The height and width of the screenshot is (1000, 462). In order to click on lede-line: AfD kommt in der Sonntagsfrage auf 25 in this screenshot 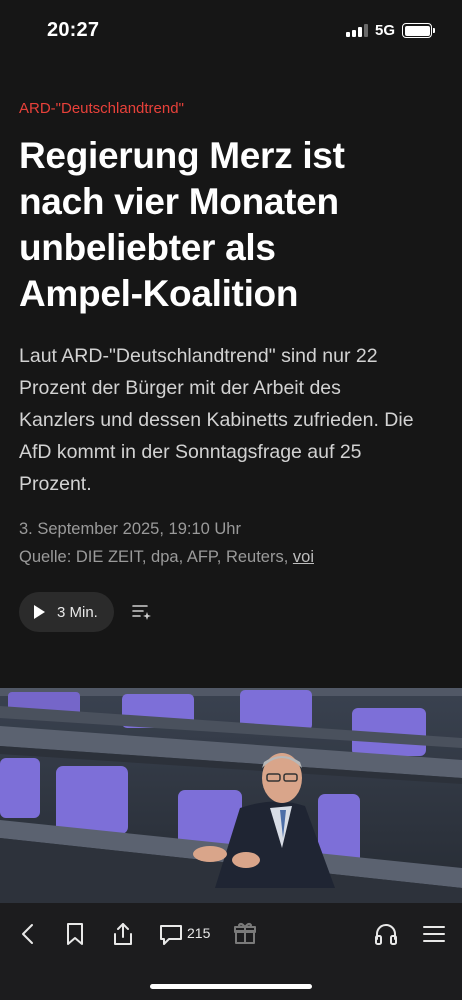, I will do `click(190, 452)`.